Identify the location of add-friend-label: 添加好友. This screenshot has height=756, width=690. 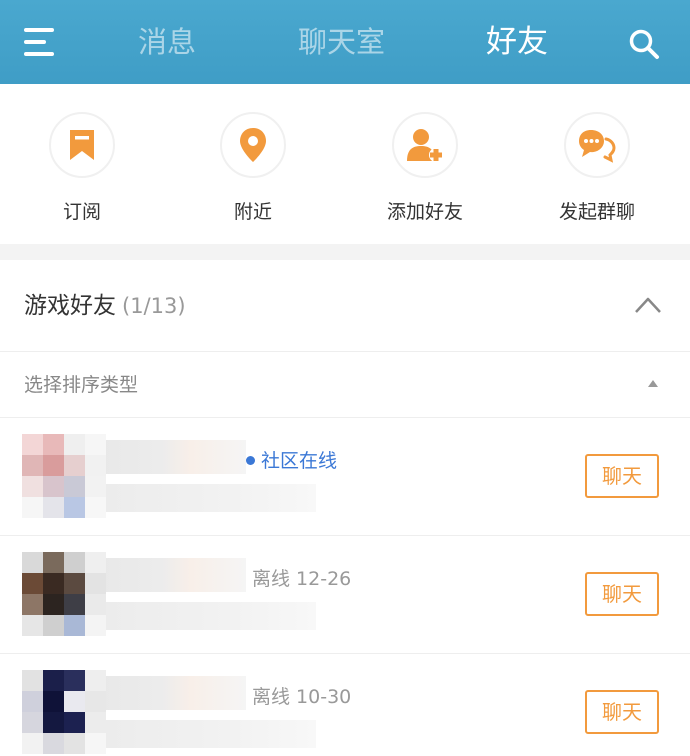
(424, 212).